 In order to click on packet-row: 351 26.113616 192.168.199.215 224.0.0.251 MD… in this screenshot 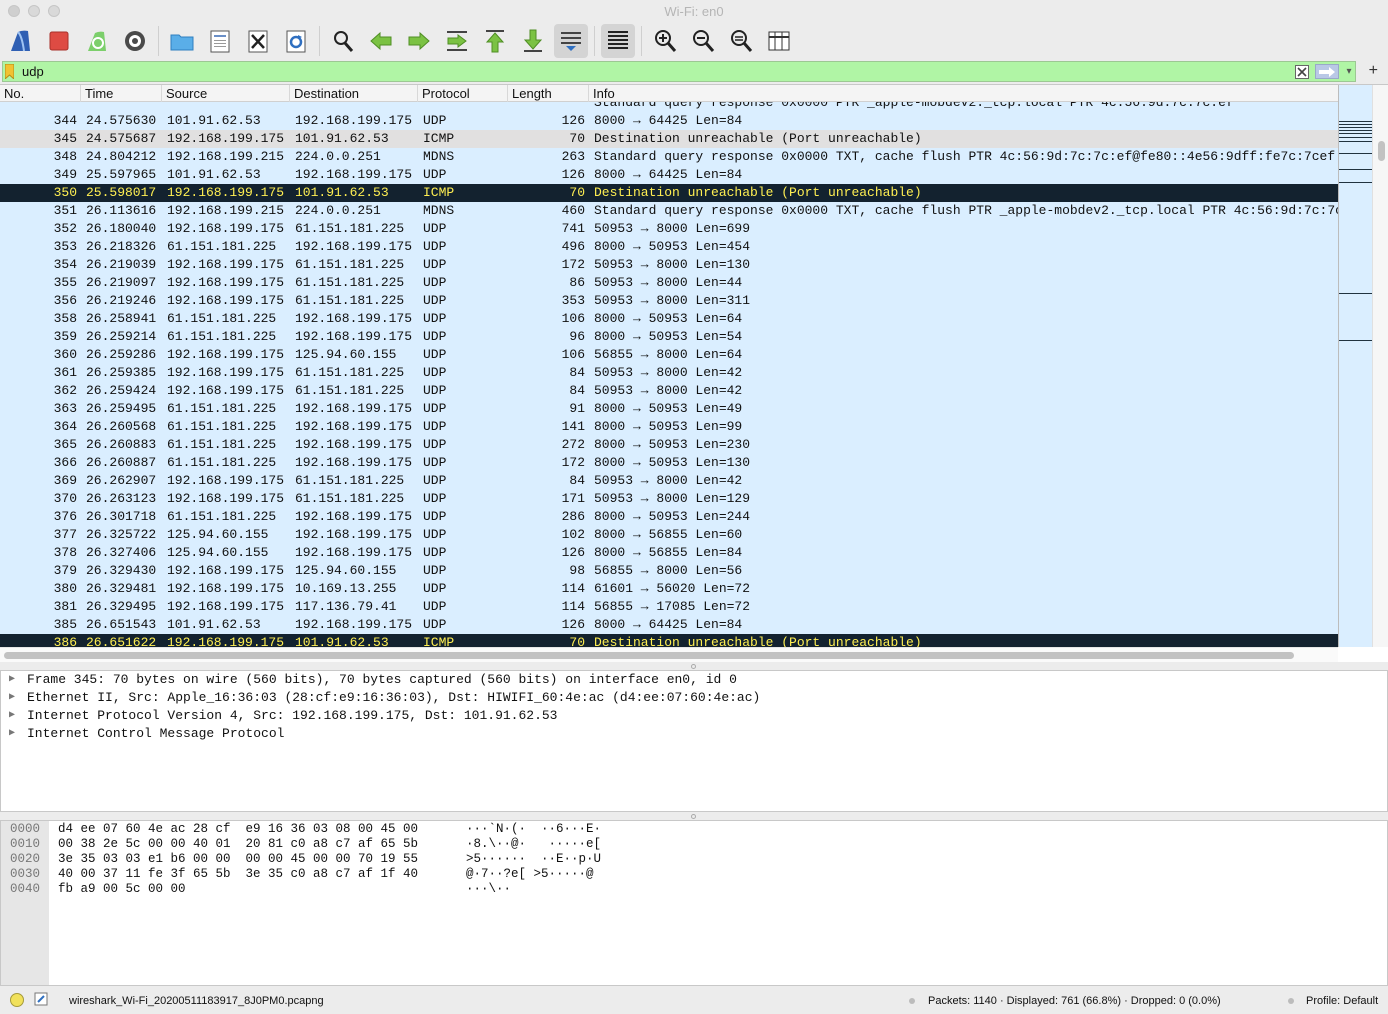, I will do `click(669, 211)`.